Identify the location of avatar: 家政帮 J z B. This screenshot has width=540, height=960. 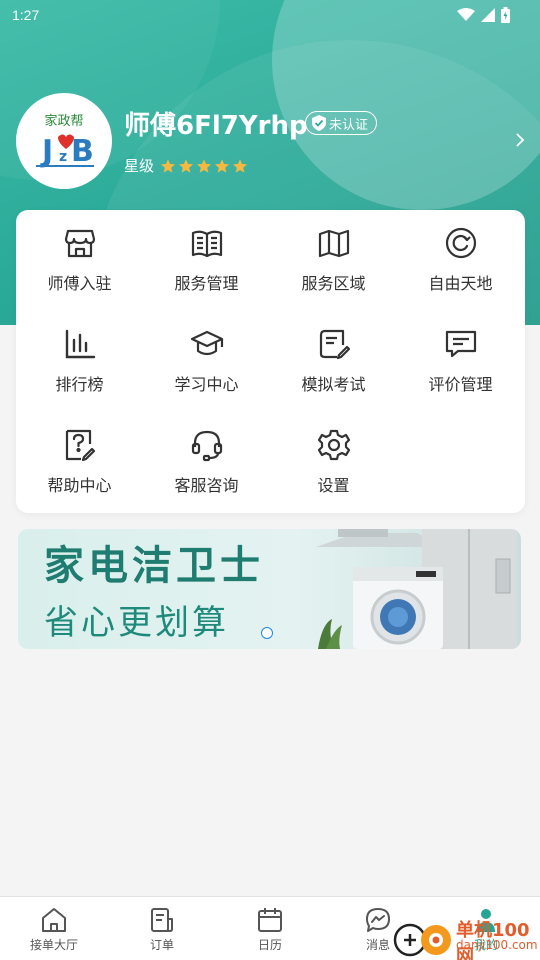
(64, 141).